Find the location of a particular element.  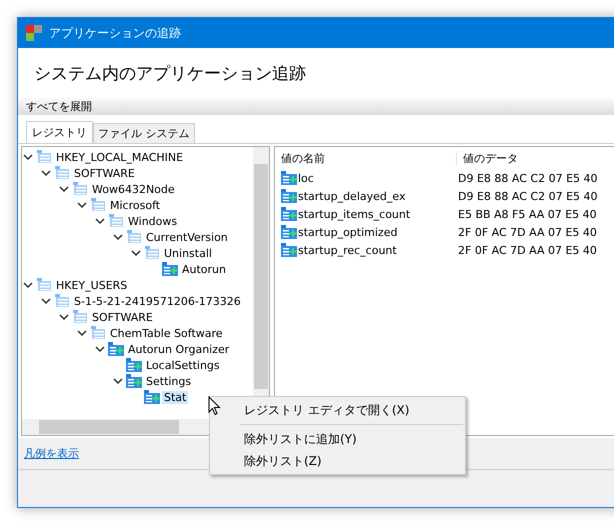

menu-item: 除外リストに追加(Y) is located at coordinates (337, 439).